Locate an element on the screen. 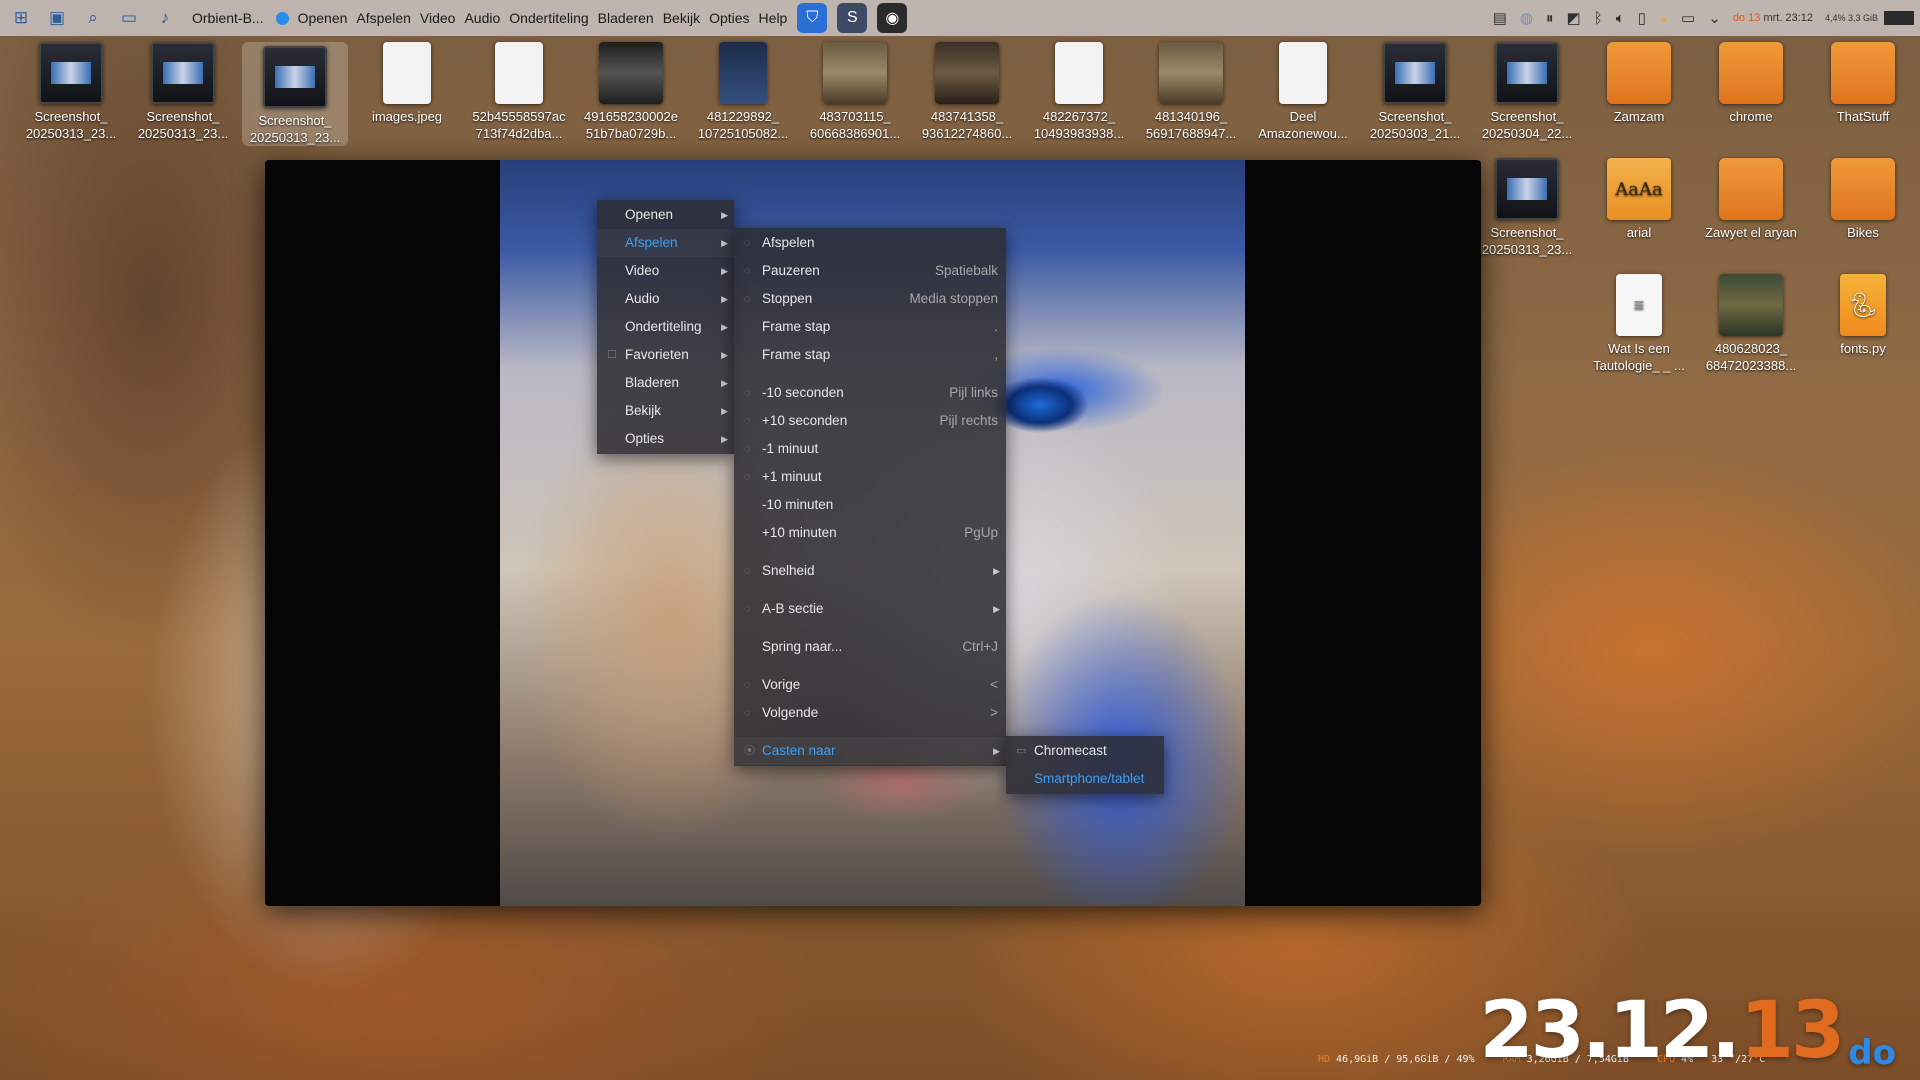  shield-app-icon: ⛉ is located at coordinates (812, 18).